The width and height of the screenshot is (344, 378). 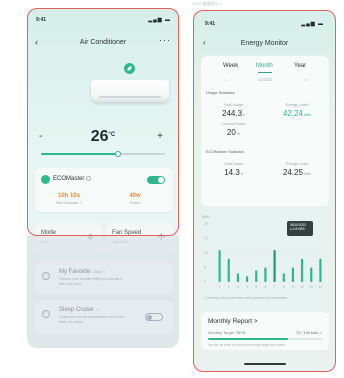 What do you see at coordinates (154, 317) in the screenshot?
I see `sleep-cruise-toggle` at bounding box center [154, 317].